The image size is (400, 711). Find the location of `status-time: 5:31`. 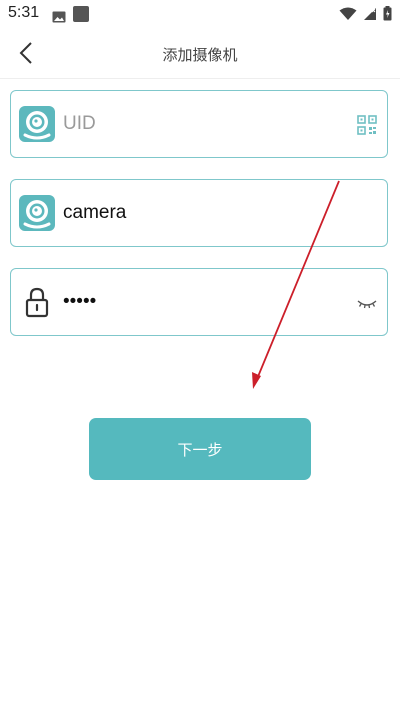

status-time: 5:31 is located at coordinates (24, 12).